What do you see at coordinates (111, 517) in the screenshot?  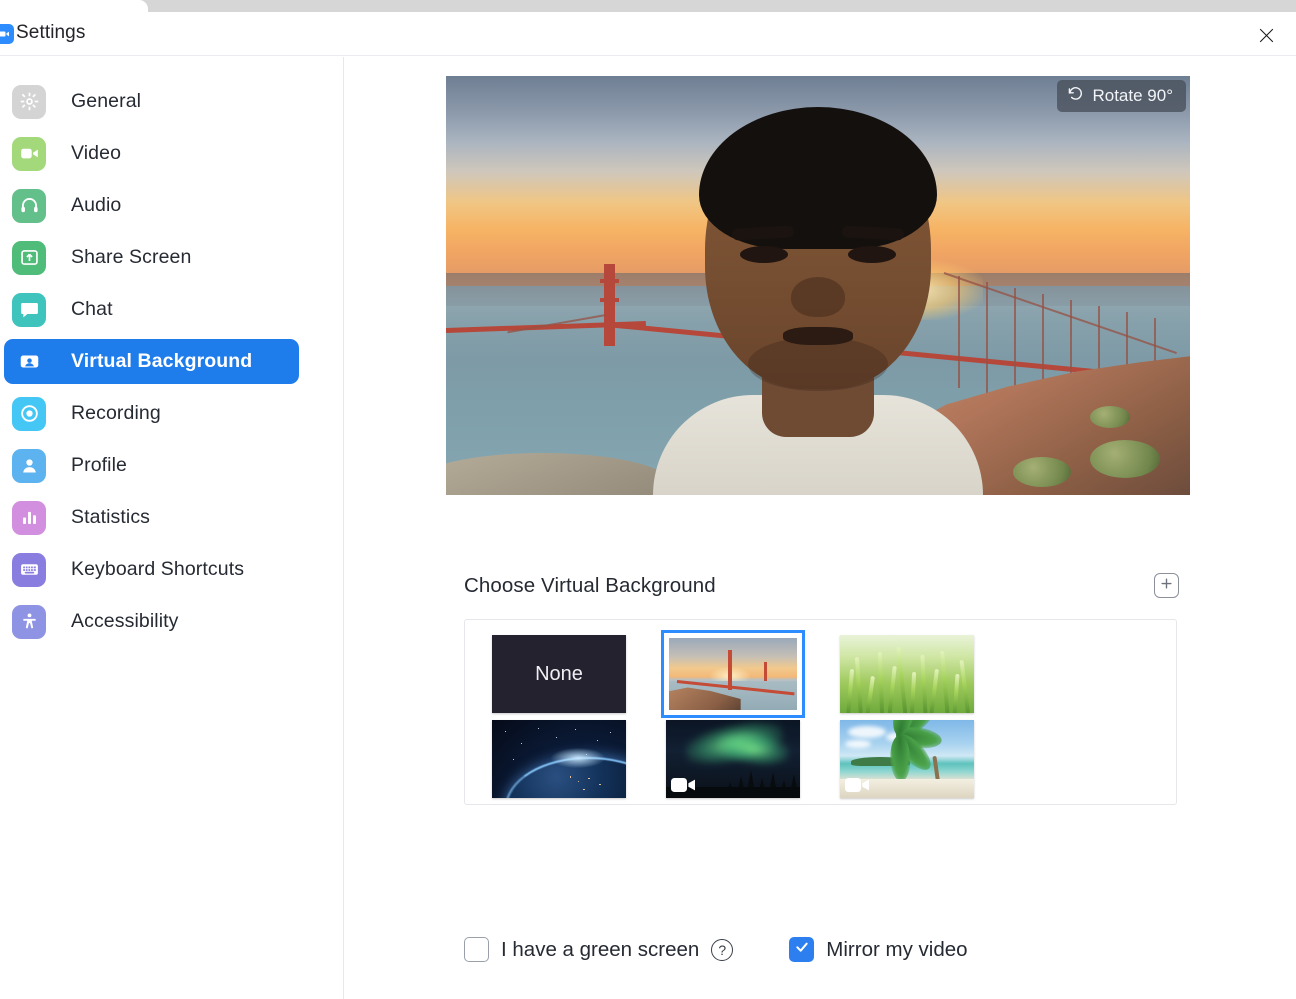 I see `sidebar-item-label: Statistics` at bounding box center [111, 517].